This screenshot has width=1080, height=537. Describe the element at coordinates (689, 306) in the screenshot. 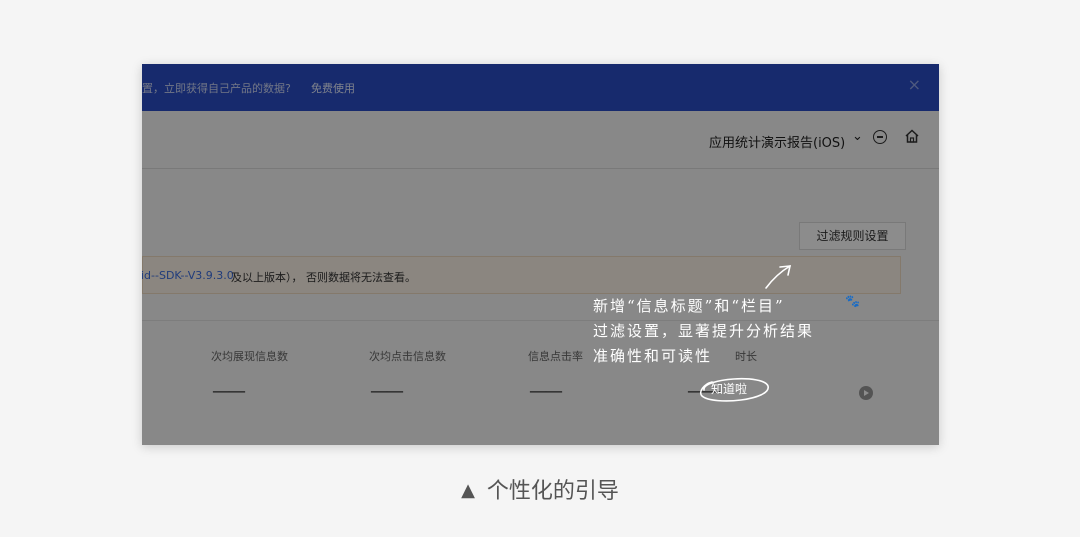

I see `tip-line: 新增“信息标题”和“栏目”` at that location.